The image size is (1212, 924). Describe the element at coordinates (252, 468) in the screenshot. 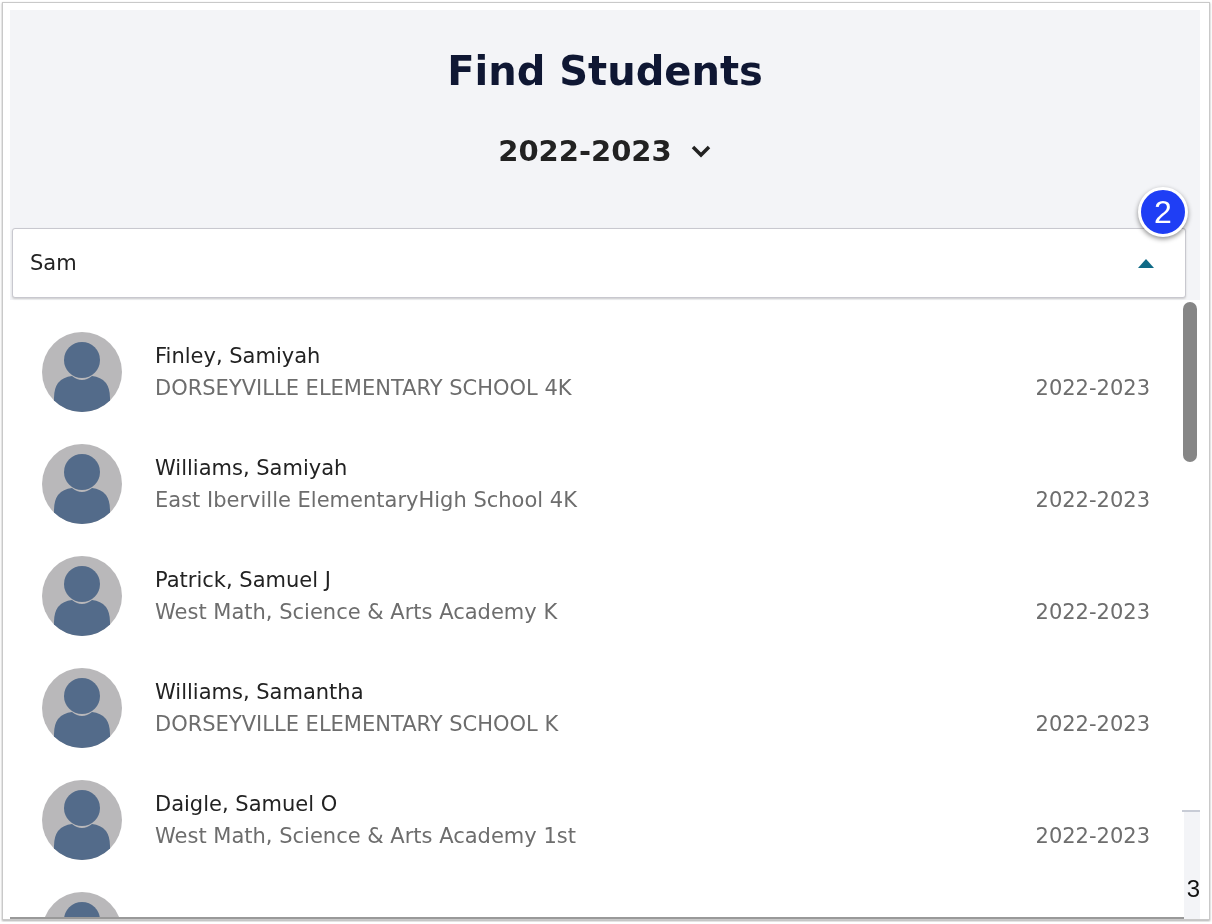

I see `student-name: Williams, Samiyah` at that location.